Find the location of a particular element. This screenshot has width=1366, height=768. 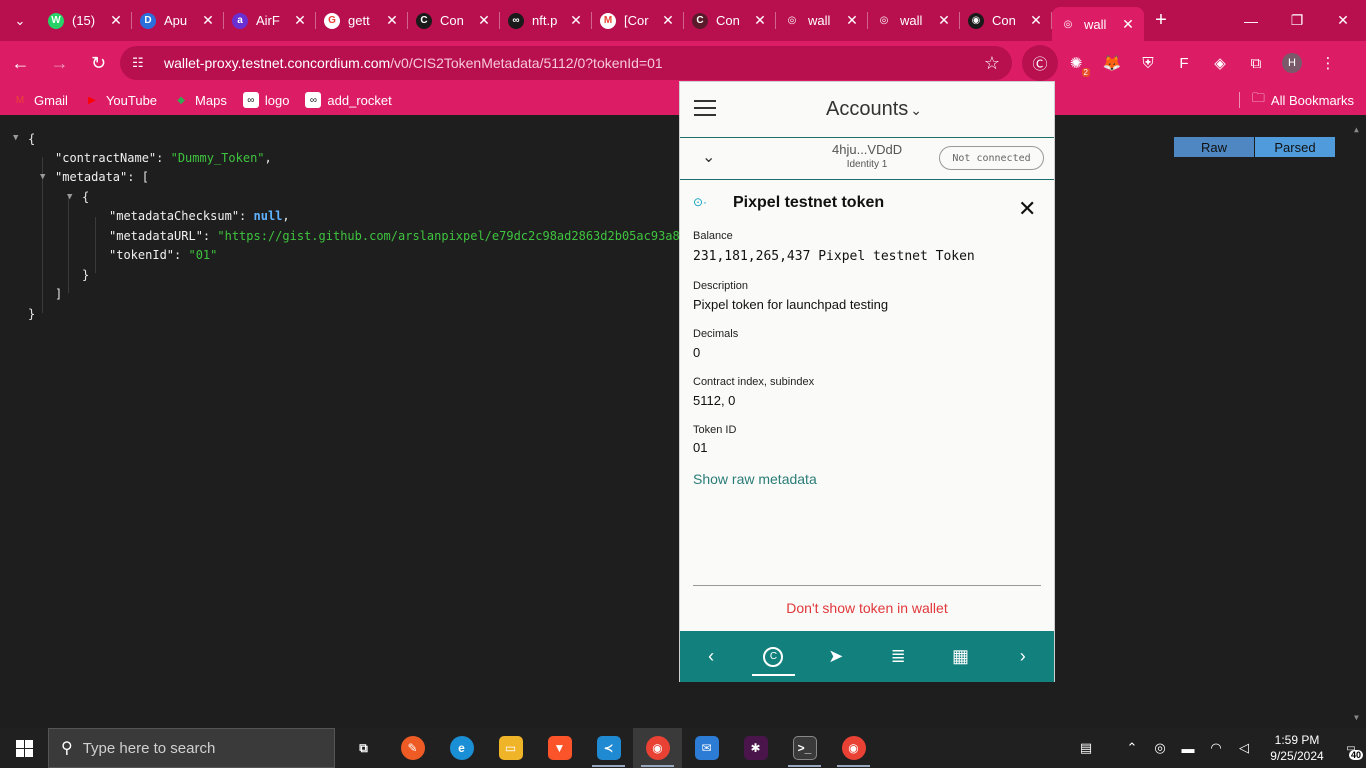

fi-extension-icon: F is located at coordinates (1184, 63).